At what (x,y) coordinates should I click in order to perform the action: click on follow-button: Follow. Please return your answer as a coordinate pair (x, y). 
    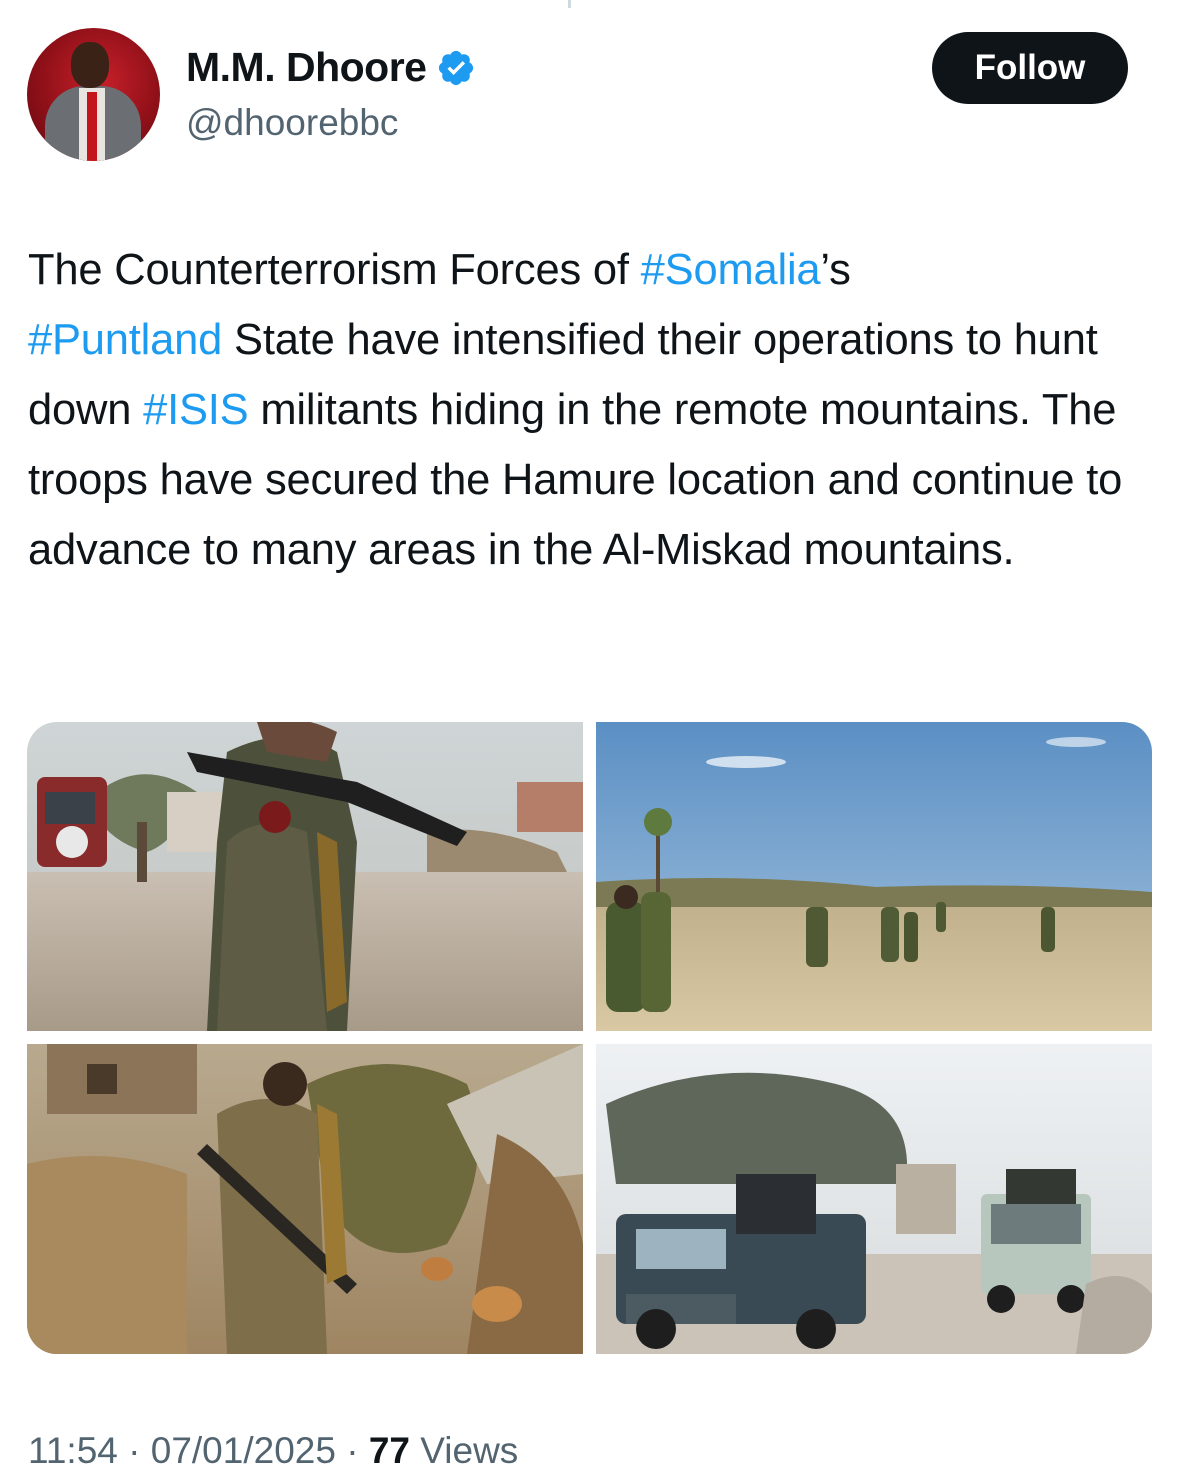
    Looking at the image, I should click on (1030, 68).